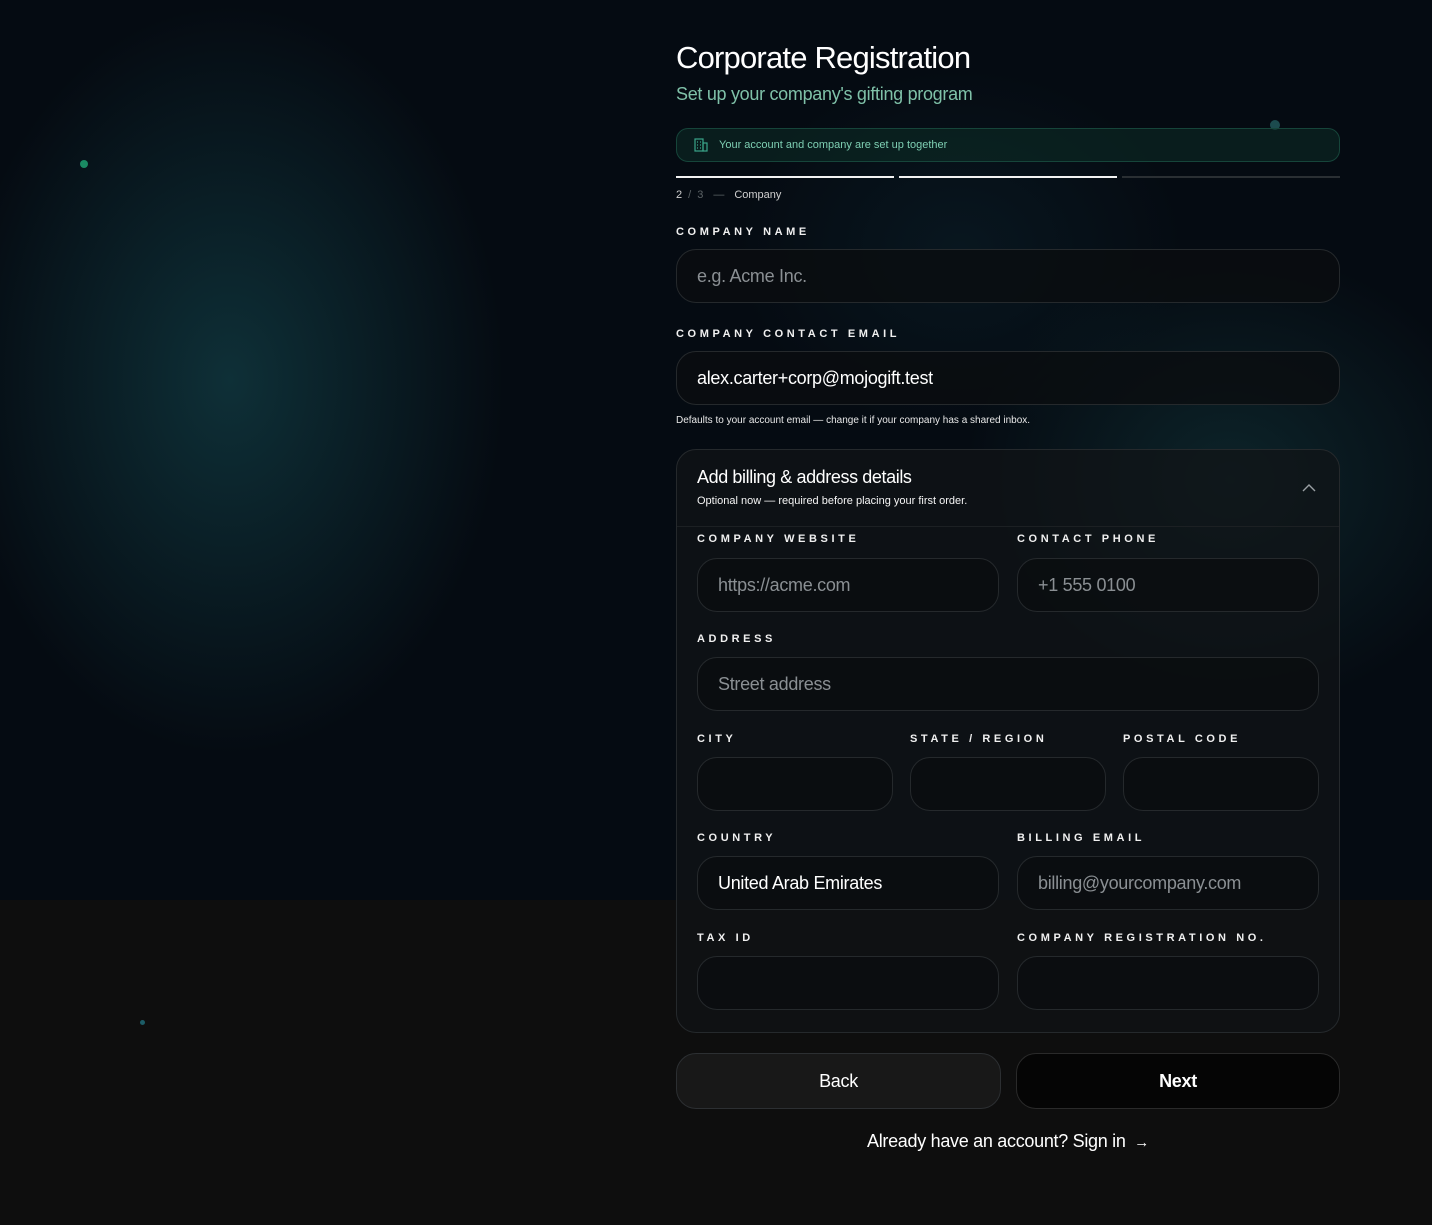  What do you see at coordinates (701, 145) in the screenshot?
I see `building-icon` at bounding box center [701, 145].